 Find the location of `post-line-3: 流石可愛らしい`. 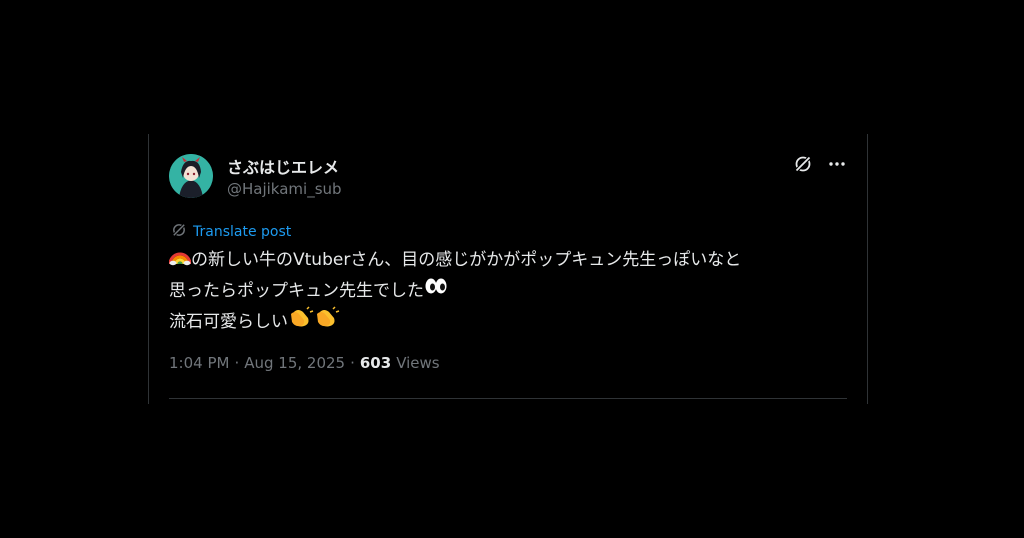

post-line-3: 流石可愛らしい is located at coordinates (509, 322).